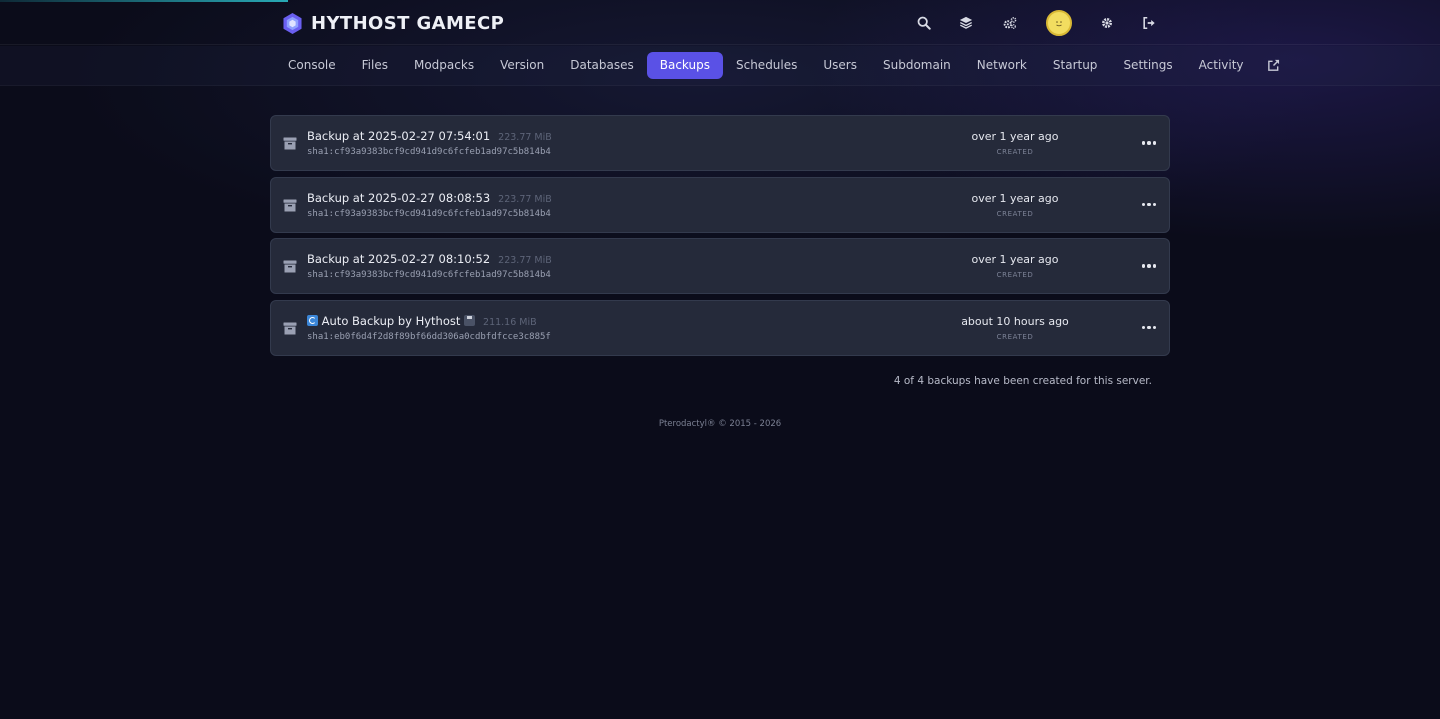  I want to click on hexagon-logo-icon, so click(292, 23).